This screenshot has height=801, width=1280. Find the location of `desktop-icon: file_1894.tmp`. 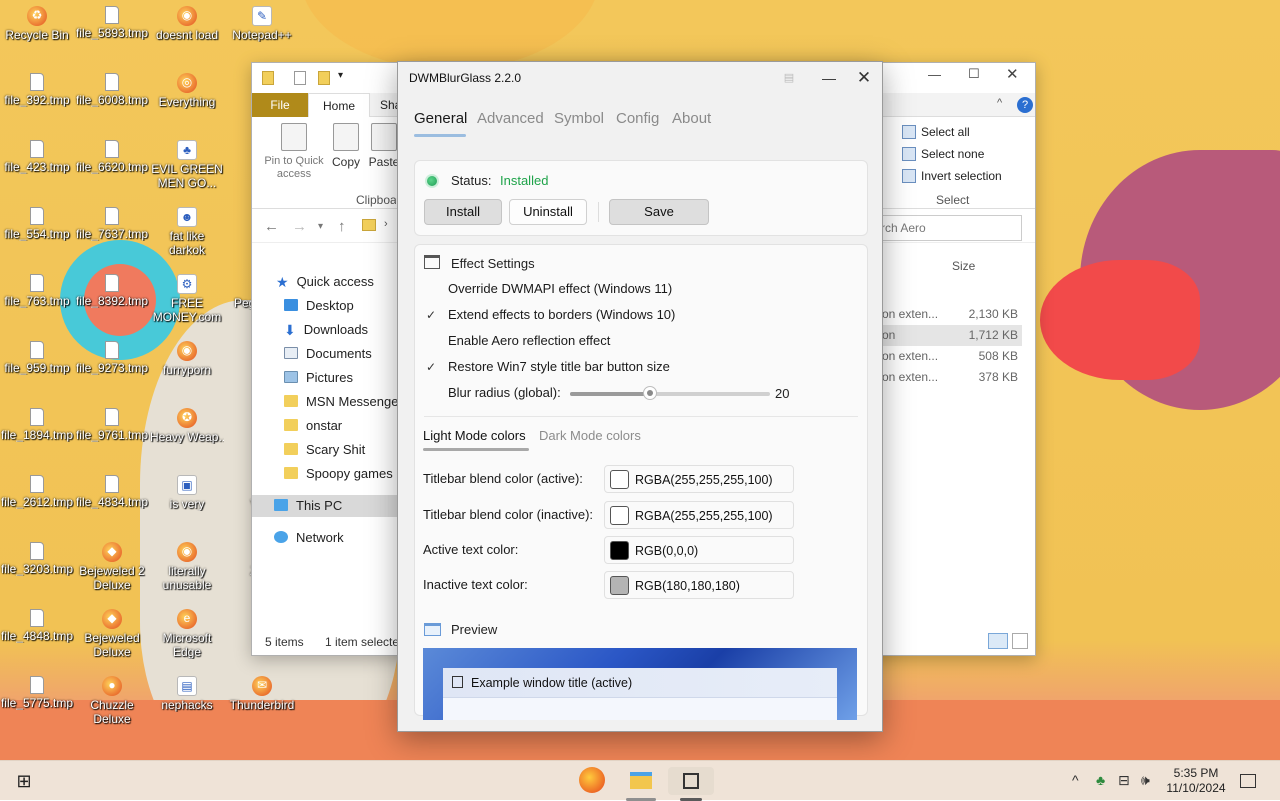

desktop-icon: file_1894.tmp is located at coordinates (37, 425).